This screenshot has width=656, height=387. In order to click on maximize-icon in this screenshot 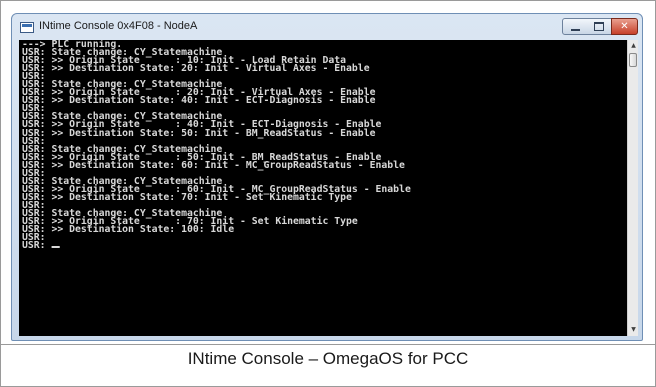, I will do `click(599, 26)`.